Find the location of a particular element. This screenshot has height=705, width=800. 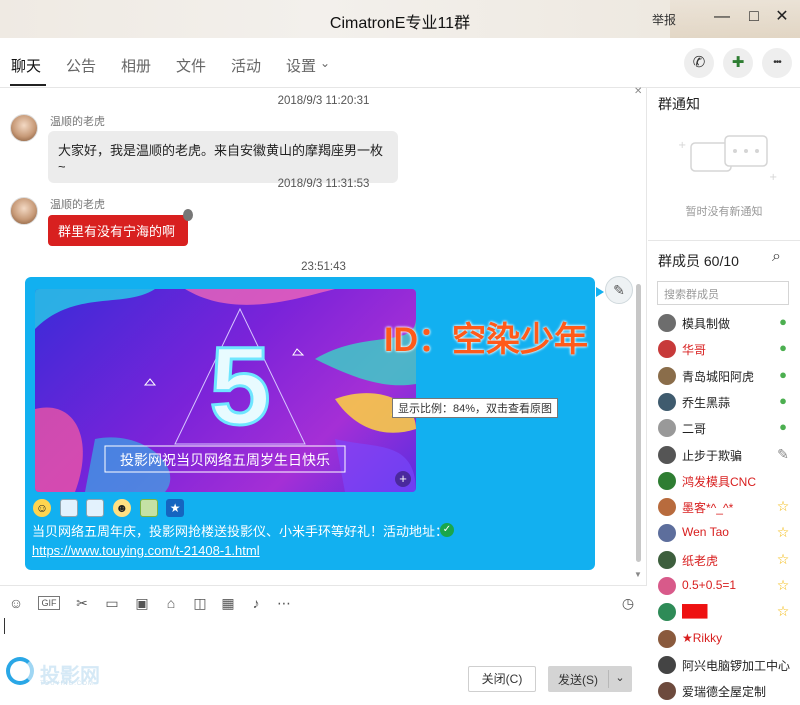

tab-chat: 聊天 is located at coordinates (26, 65).